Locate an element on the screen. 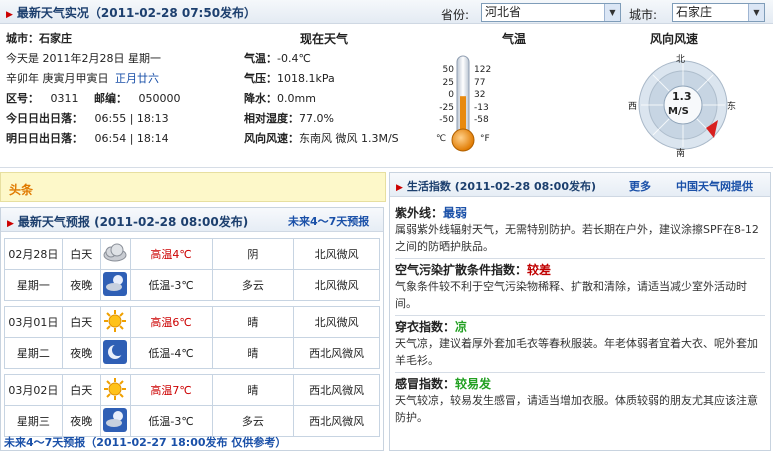 Image resolution: width=773 pixels, height=453 pixels. forecast-day: 02月28日 白天 高温4℃ 阴北风微风 星期一 夜晚 低温-3℃ 多云 北风微风 is located at coordinates (192, 269).